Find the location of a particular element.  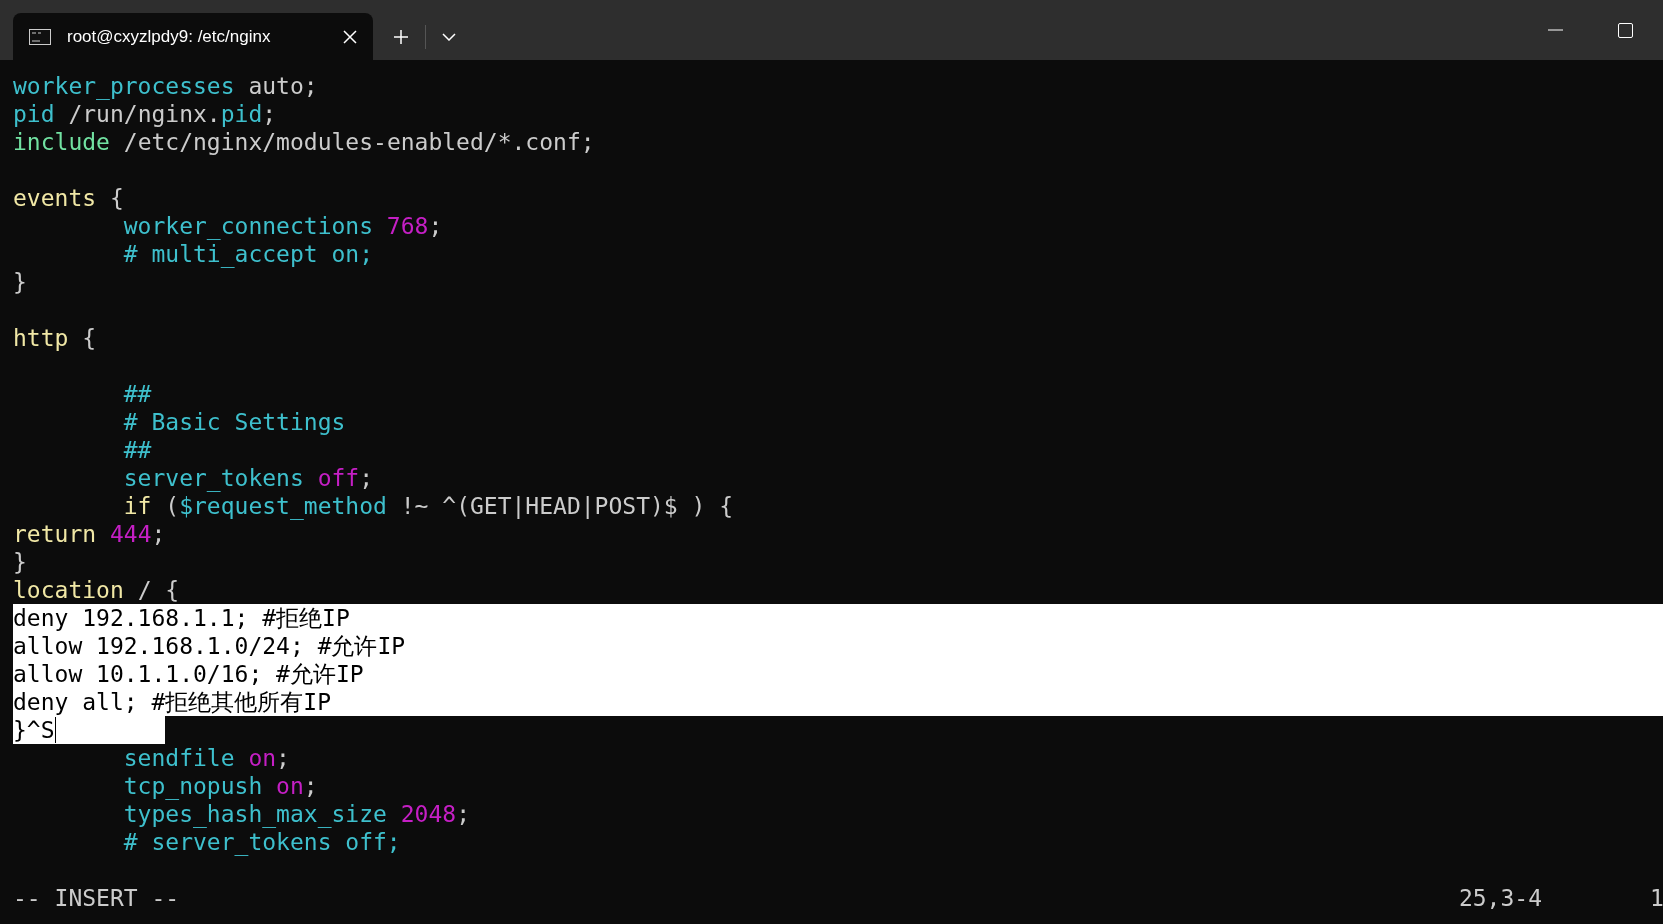

terminal-tab: root@cxyzlpdy9: /etc/nginx is located at coordinates (193, 36).